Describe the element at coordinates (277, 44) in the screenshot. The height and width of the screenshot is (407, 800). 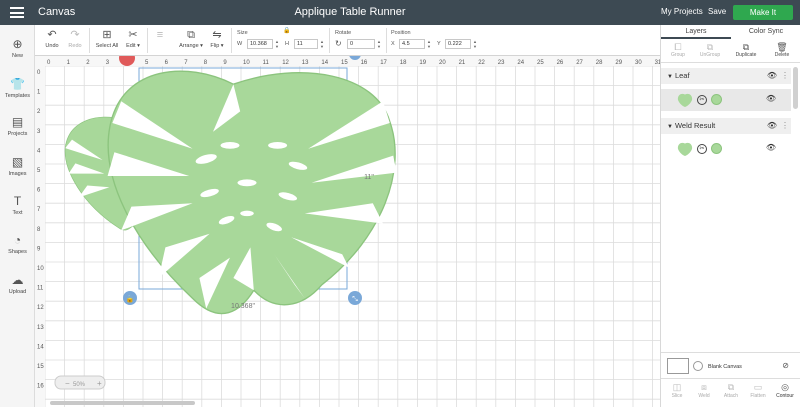
I see `width-stepper: ▲ ▼` at that location.